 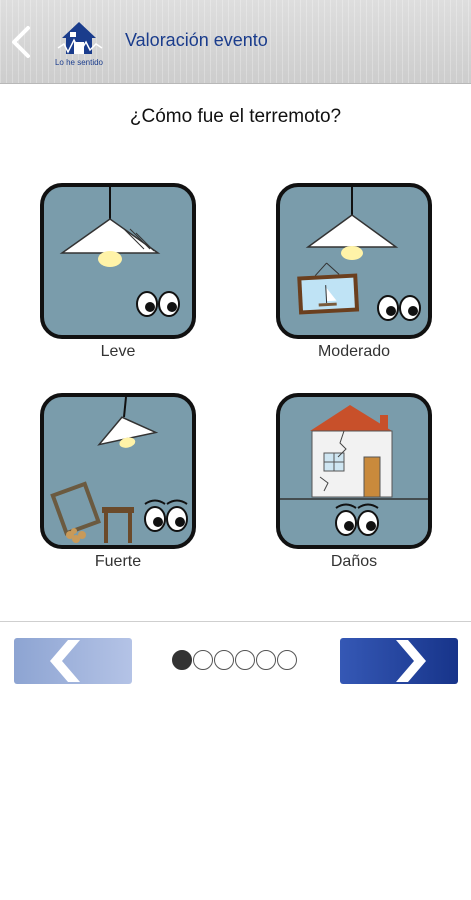 I want to click on falling-furniture-icon, so click(x=119, y=470).